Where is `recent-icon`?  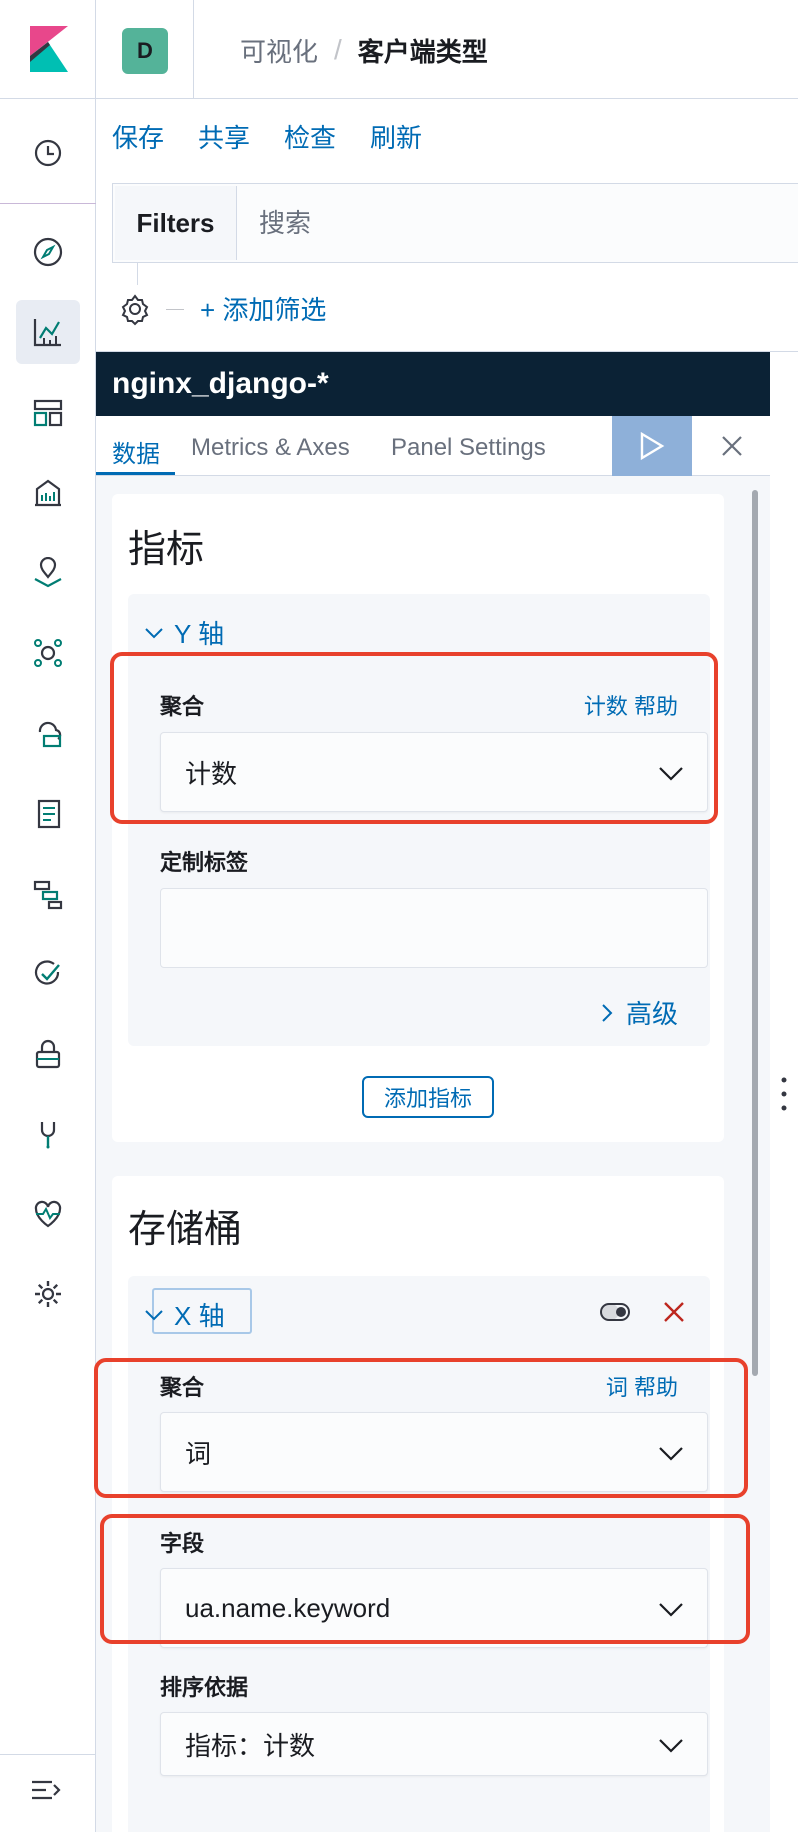
recent-icon is located at coordinates (48, 153).